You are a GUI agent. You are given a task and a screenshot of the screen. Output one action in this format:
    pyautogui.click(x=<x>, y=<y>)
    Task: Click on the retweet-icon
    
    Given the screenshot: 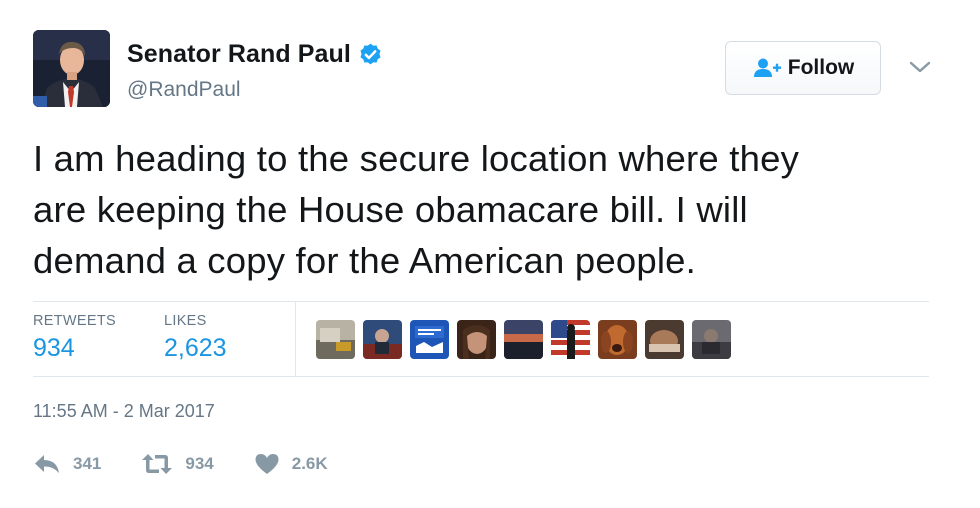 What is the action you would take?
    pyautogui.click(x=157, y=464)
    